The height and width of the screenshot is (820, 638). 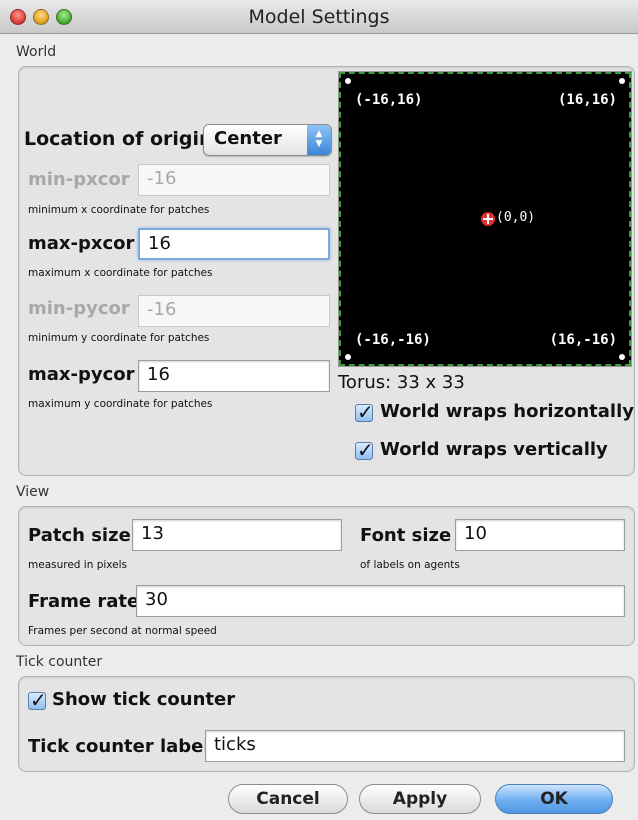 What do you see at coordinates (81, 243) in the screenshot?
I see `max-pxcor-label: max-pxcor` at bounding box center [81, 243].